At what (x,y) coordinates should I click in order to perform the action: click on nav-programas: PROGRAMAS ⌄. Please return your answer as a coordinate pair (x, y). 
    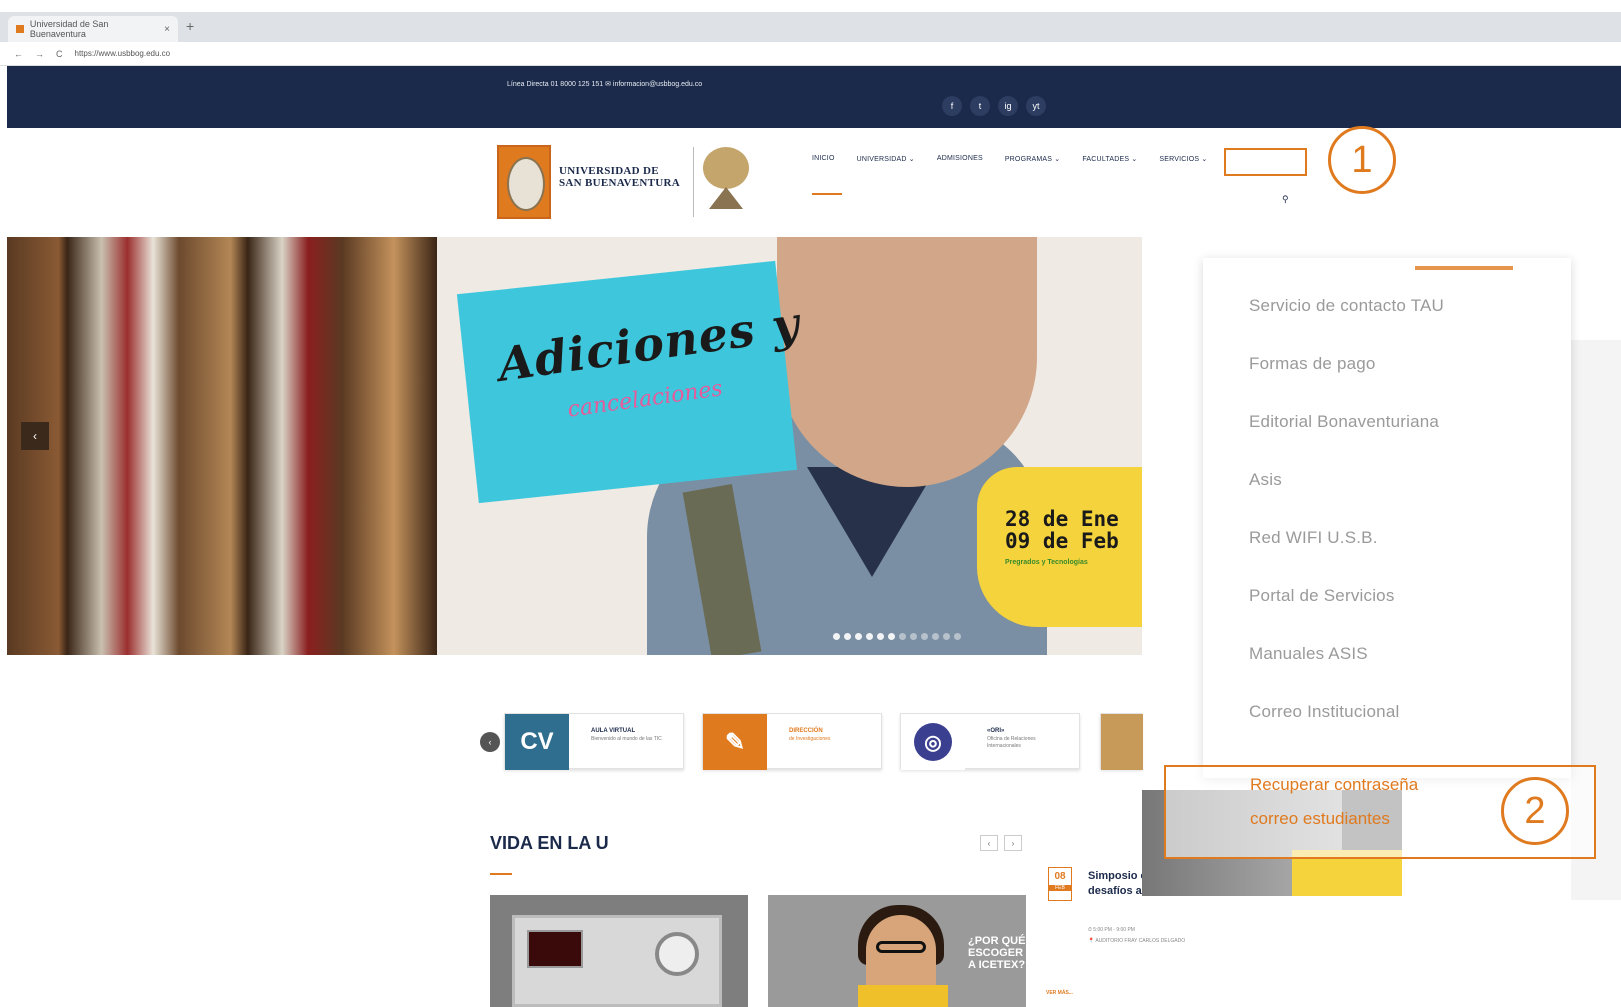
    Looking at the image, I should click on (1033, 159).